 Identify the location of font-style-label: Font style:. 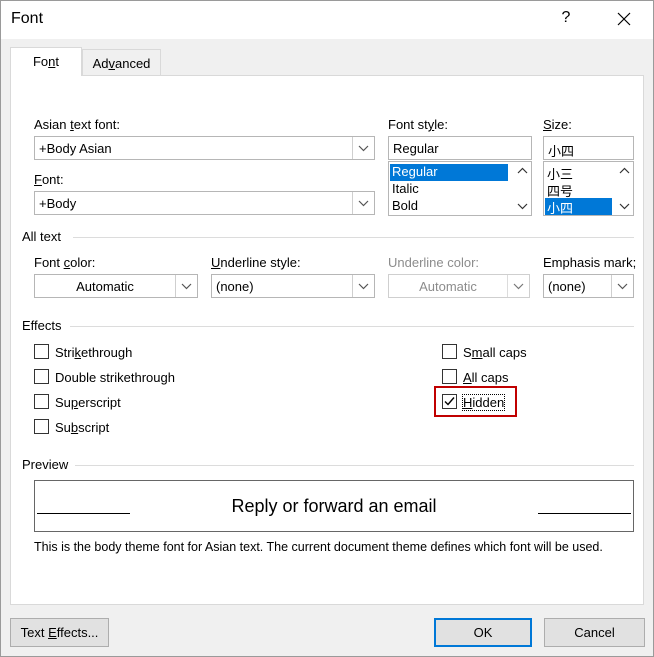
(418, 124).